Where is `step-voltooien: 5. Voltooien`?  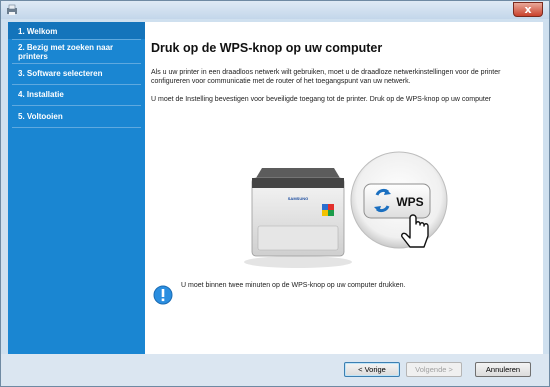
step-voltooien: 5. Voltooien is located at coordinates (40, 116).